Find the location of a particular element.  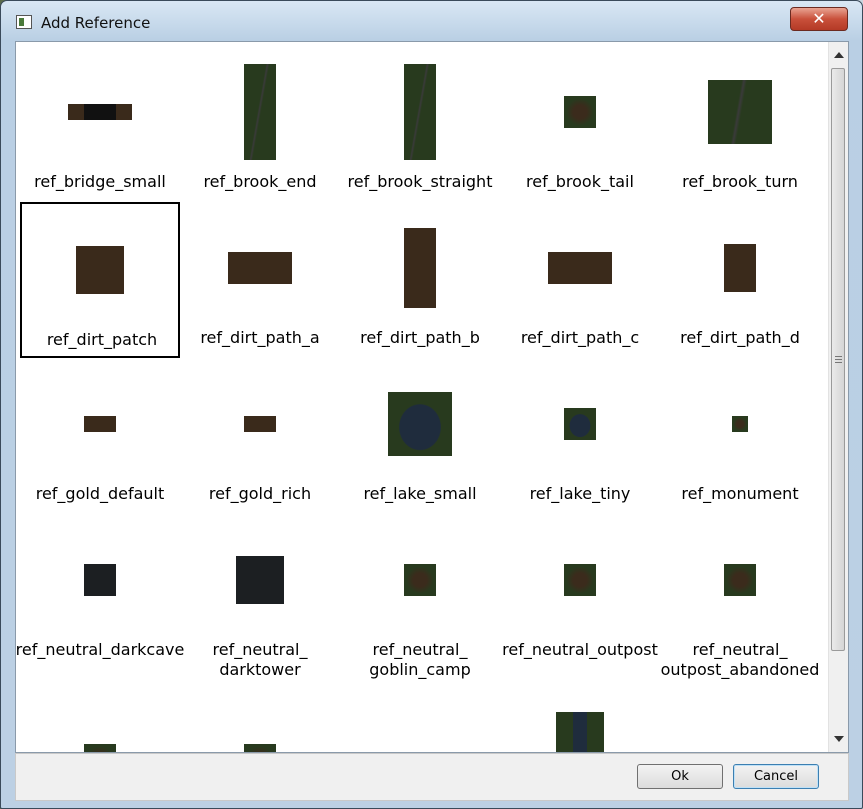

reference-label: ref_neutral_ outpost_abandoned is located at coordinates (740, 659).